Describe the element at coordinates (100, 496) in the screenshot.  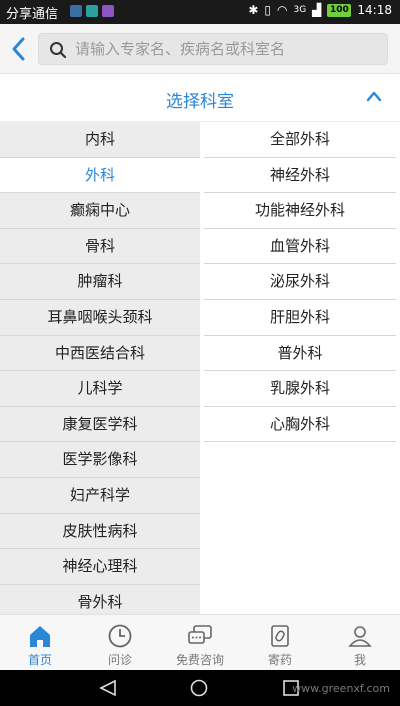
I see `category-item-obstetrics: 妇产科学` at that location.